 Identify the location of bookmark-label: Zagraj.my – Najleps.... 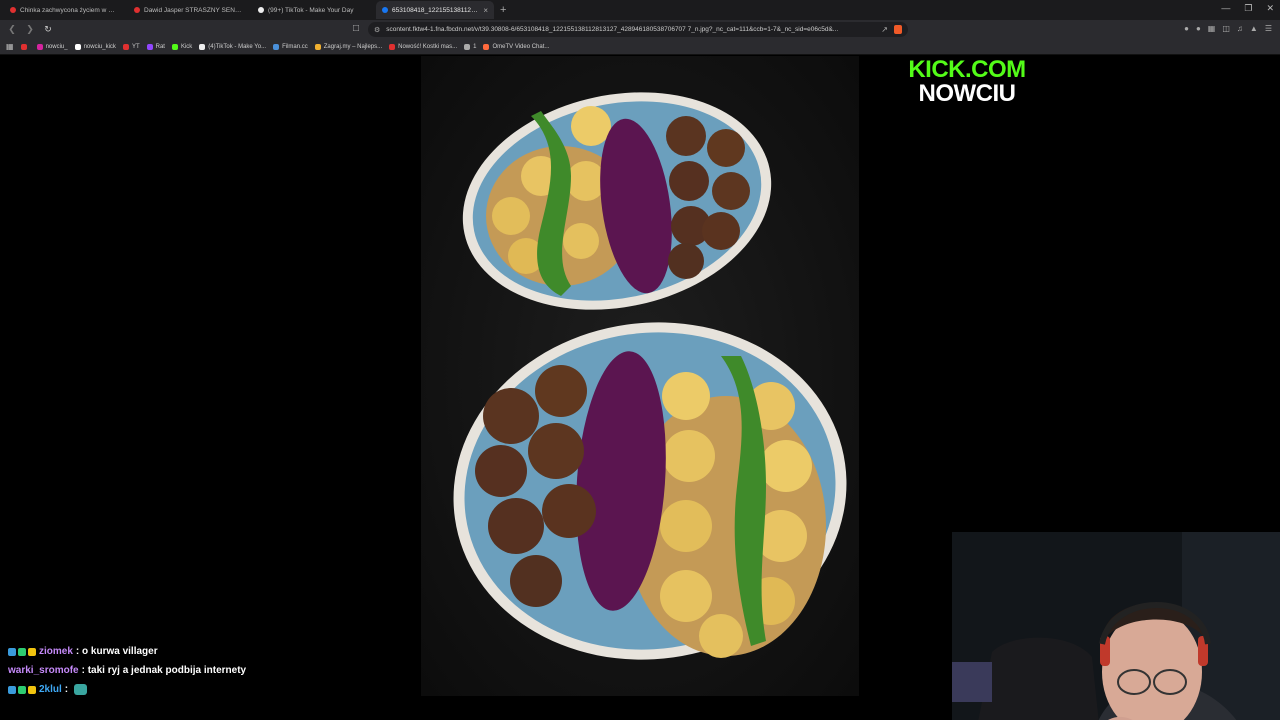
(353, 46).